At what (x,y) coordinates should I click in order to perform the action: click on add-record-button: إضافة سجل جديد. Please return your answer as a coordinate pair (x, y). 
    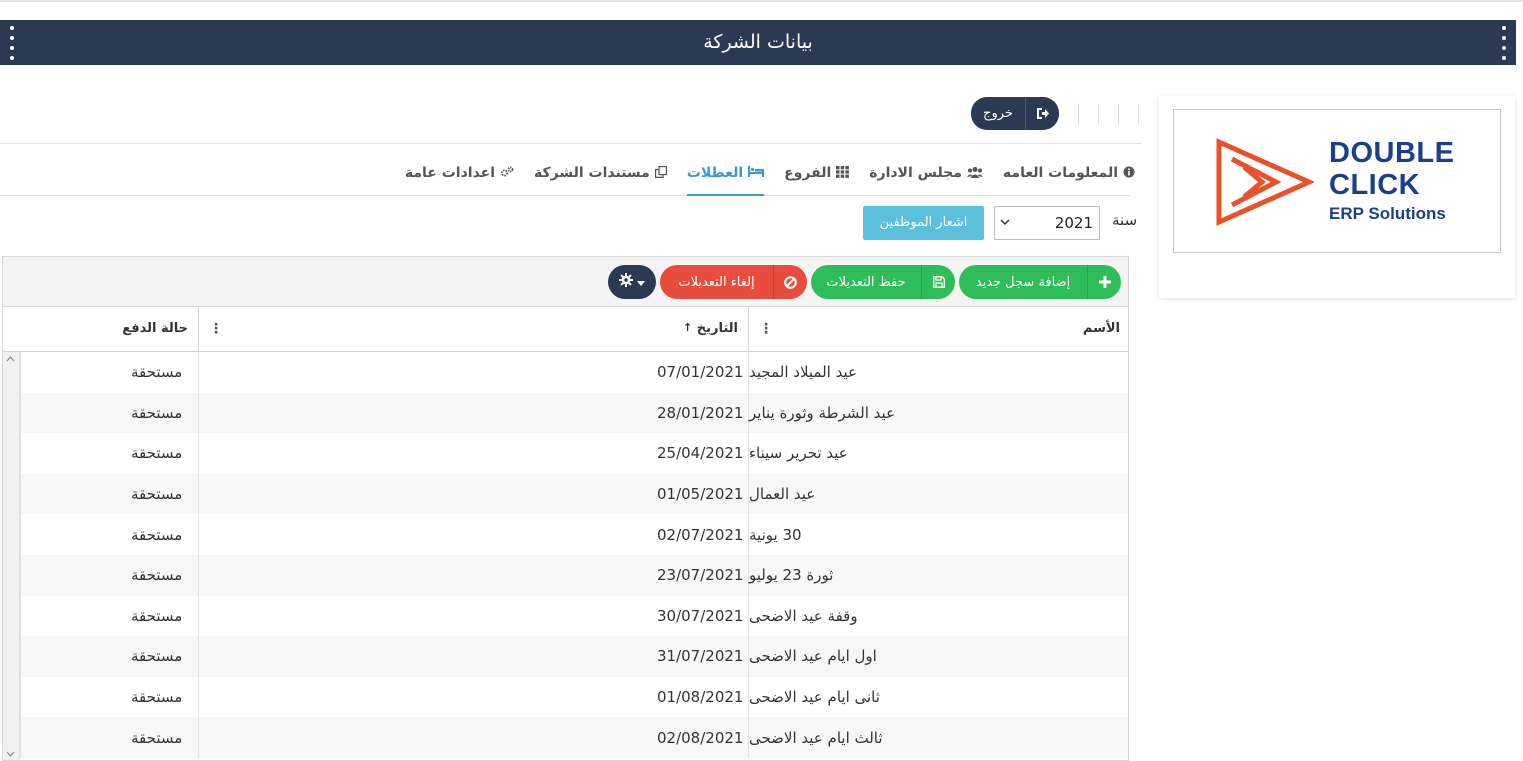
    Looking at the image, I should click on (1040, 282).